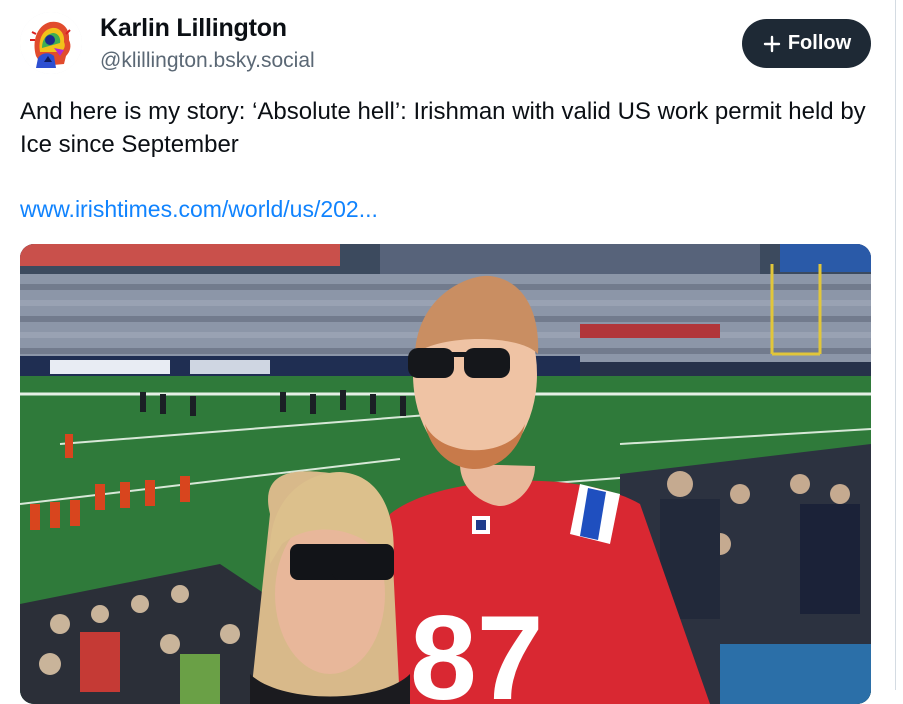  Describe the element at coordinates (193, 28) in the screenshot. I see `author-name: Karlin Lillington` at that location.